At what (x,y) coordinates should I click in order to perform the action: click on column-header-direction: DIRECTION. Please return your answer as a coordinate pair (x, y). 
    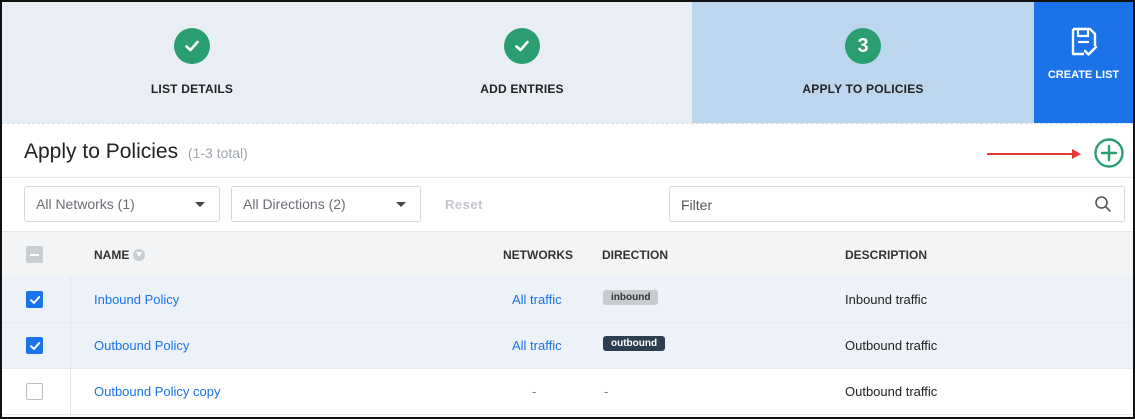
    Looking at the image, I should click on (635, 255).